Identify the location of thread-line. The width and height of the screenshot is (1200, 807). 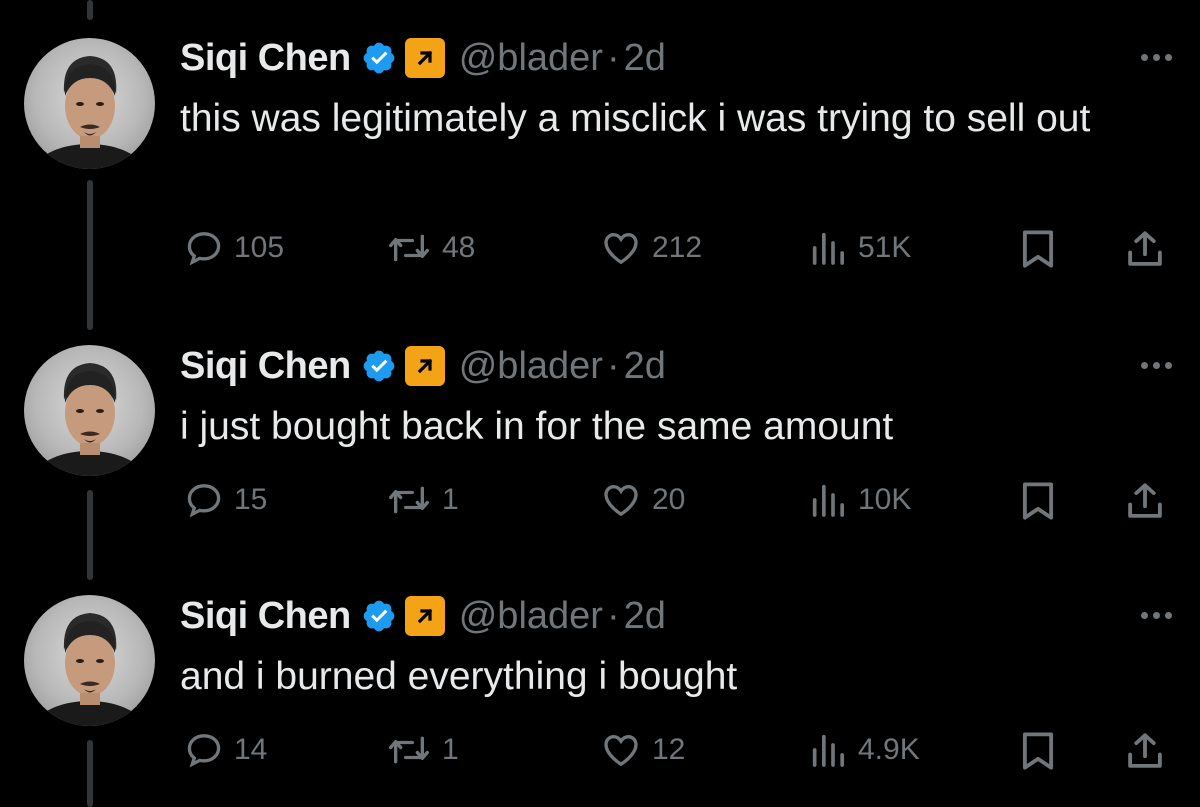
(90, 10).